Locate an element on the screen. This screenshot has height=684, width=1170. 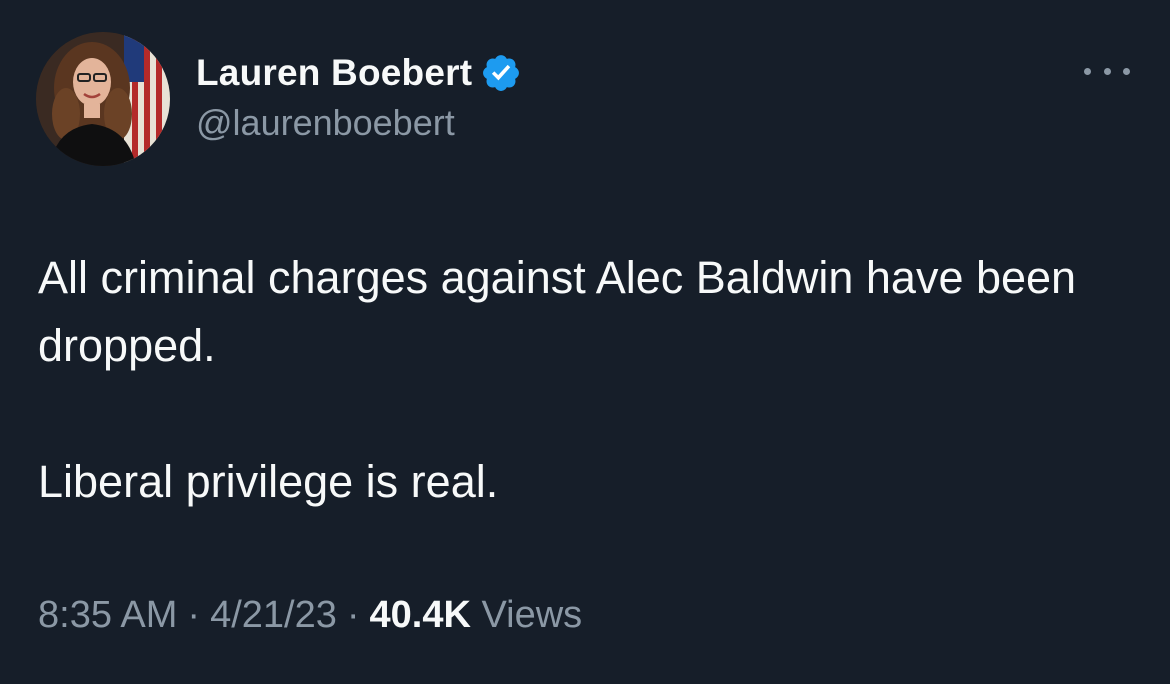
views-count: 40.4K is located at coordinates (420, 615).